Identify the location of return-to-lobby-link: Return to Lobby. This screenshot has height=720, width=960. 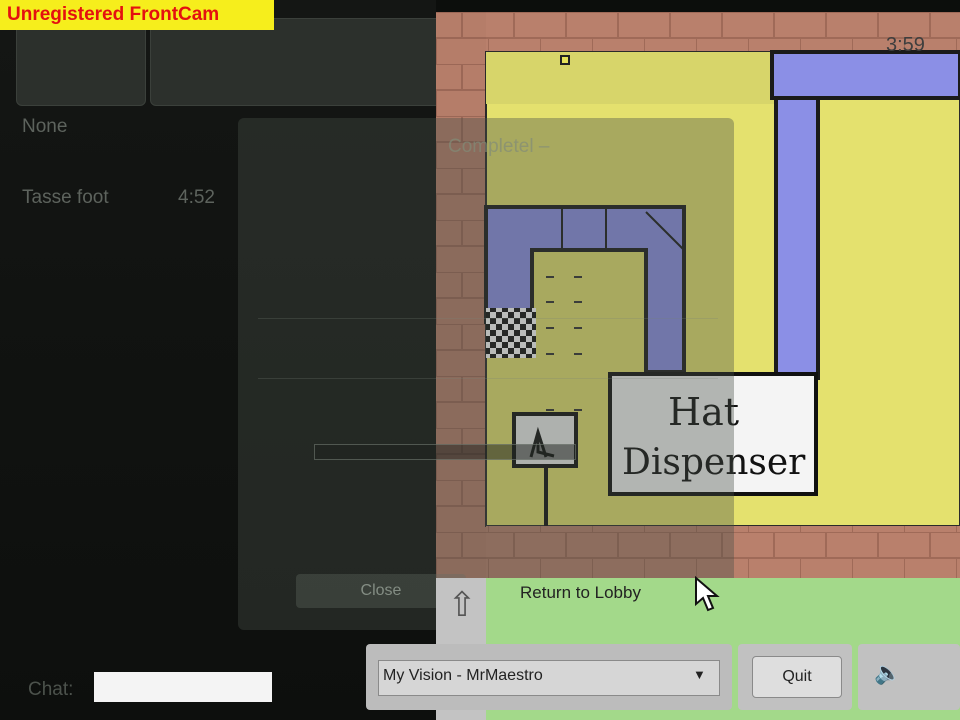
(580, 593).